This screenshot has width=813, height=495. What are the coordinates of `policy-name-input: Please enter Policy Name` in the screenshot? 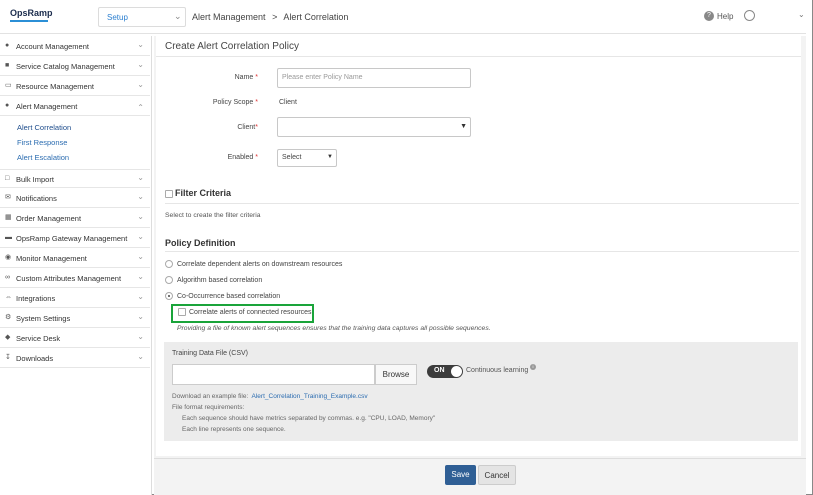 It's located at (374, 78).